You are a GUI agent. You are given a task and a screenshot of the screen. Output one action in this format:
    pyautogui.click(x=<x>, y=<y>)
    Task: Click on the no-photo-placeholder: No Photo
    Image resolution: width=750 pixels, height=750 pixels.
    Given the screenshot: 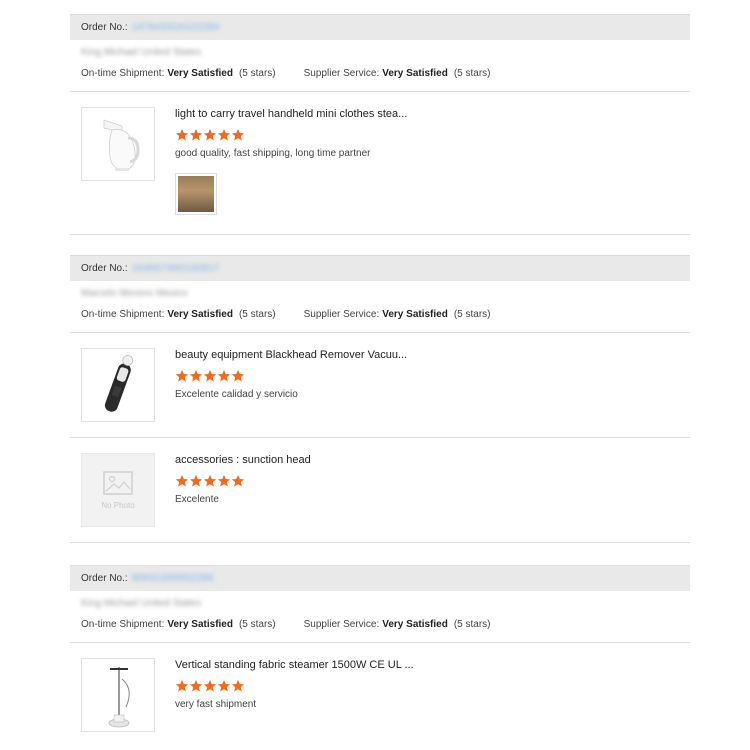 What is the action you would take?
    pyautogui.click(x=118, y=490)
    